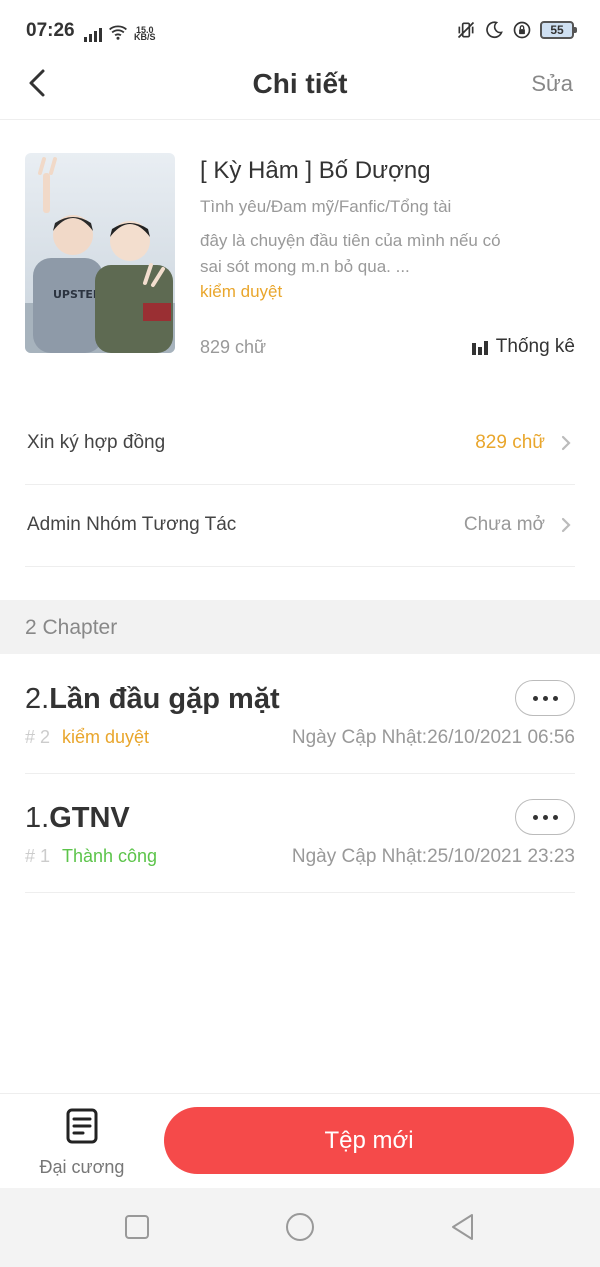  What do you see at coordinates (494, 30) in the screenshot?
I see `moon-icon` at bounding box center [494, 30].